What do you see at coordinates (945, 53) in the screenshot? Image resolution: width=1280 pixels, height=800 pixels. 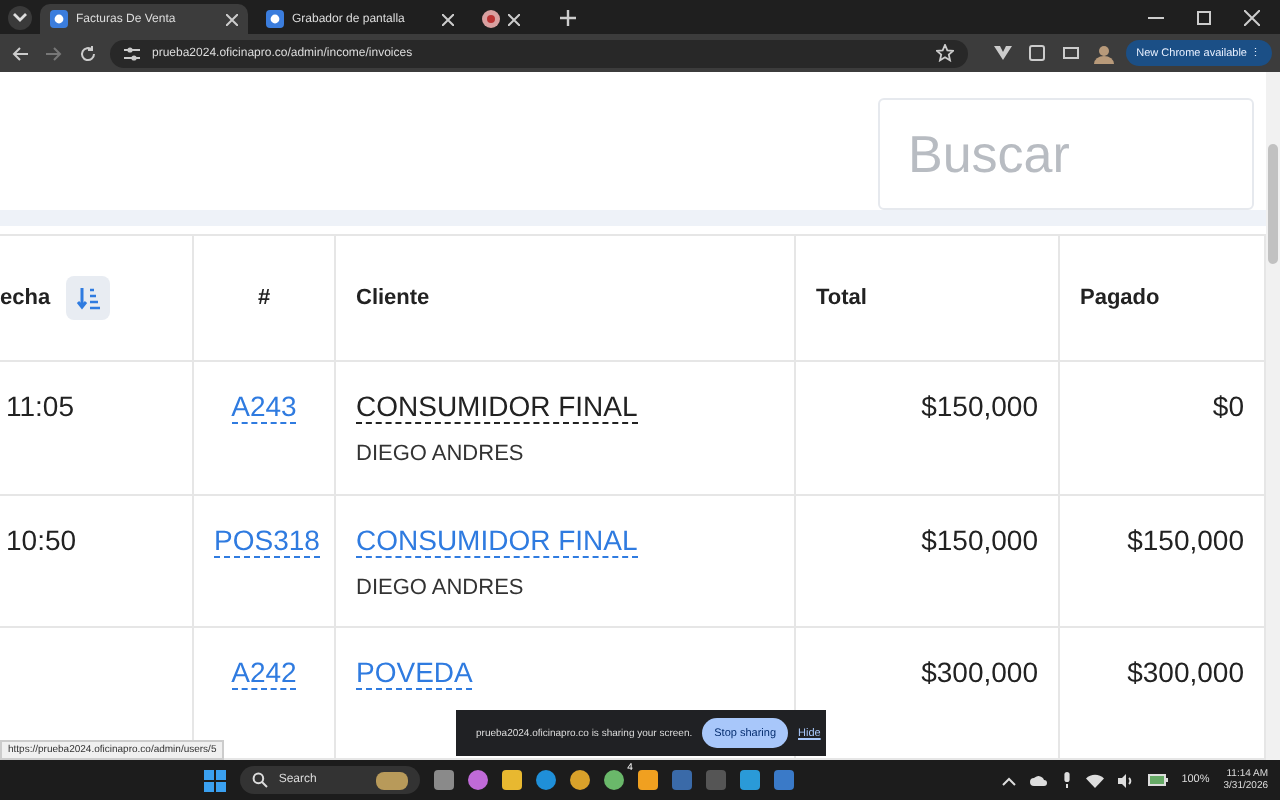 I see `star-icon` at bounding box center [945, 53].